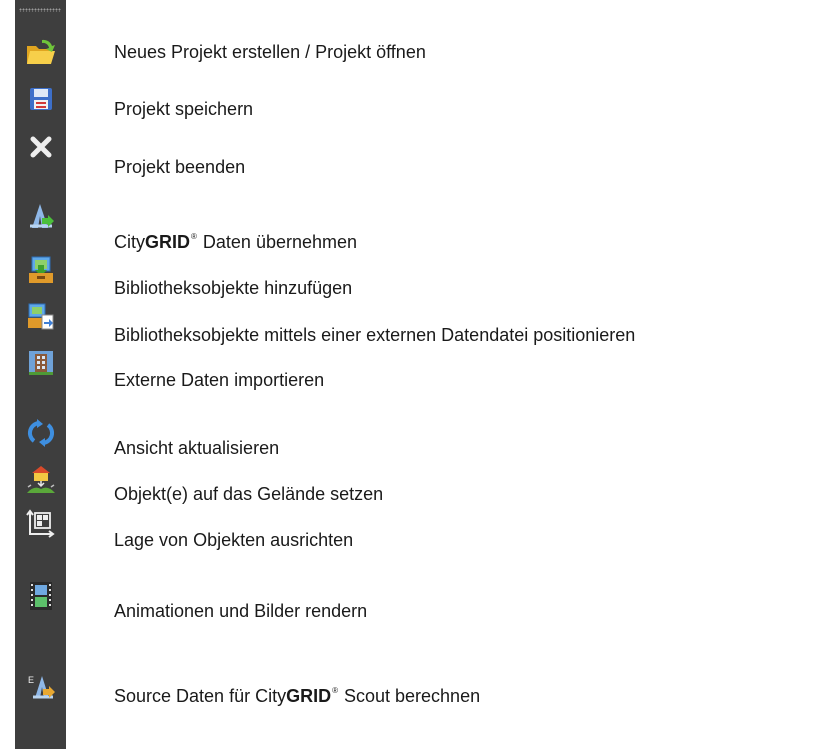 Image resolution: width=823 pixels, height=749 pixels. Describe the element at coordinates (234, 540) in the screenshot. I see `align-objects-label: Lage von Objekten ausrichten` at that location.